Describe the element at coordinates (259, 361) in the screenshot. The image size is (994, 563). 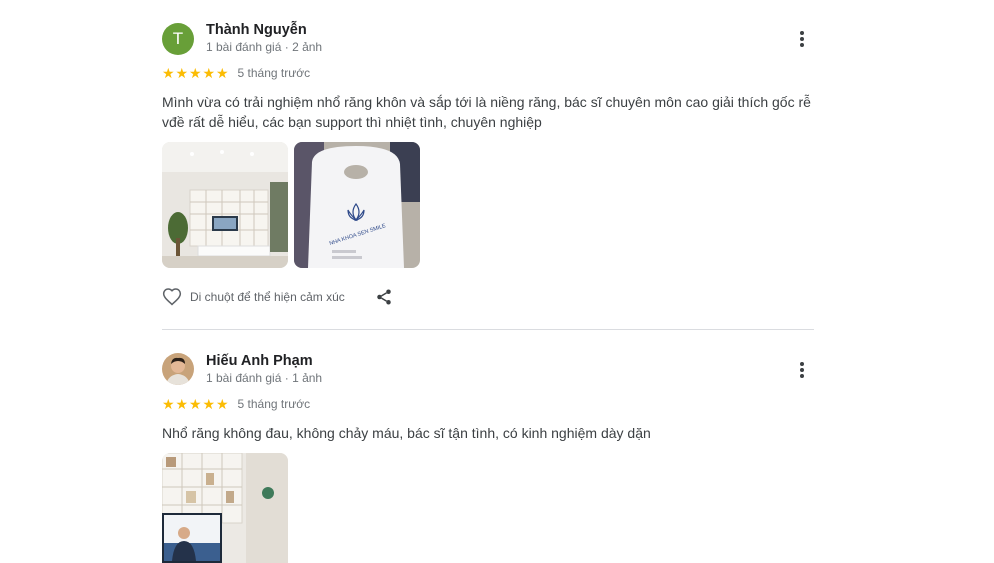
I see `reviewer-name: Hiếu Anh Phạm` at that location.